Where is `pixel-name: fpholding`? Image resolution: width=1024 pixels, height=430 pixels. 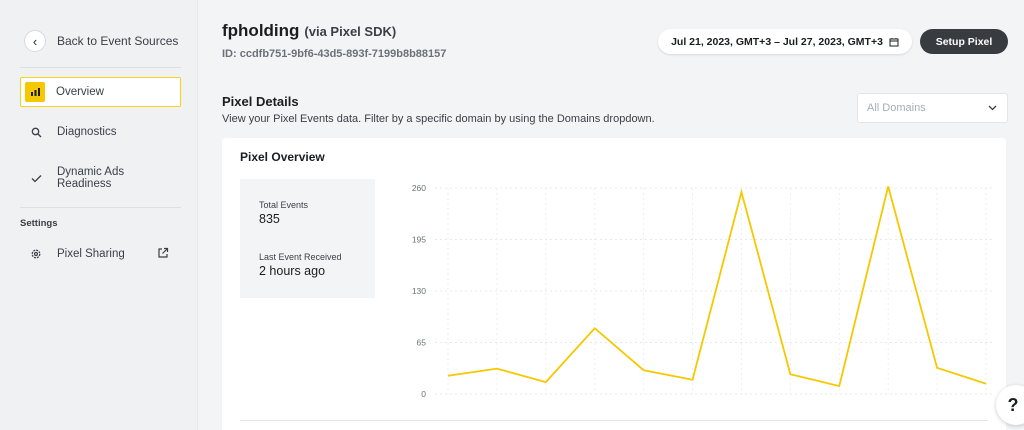
pixel-name: fpholding is located at coordinates (261, 30).